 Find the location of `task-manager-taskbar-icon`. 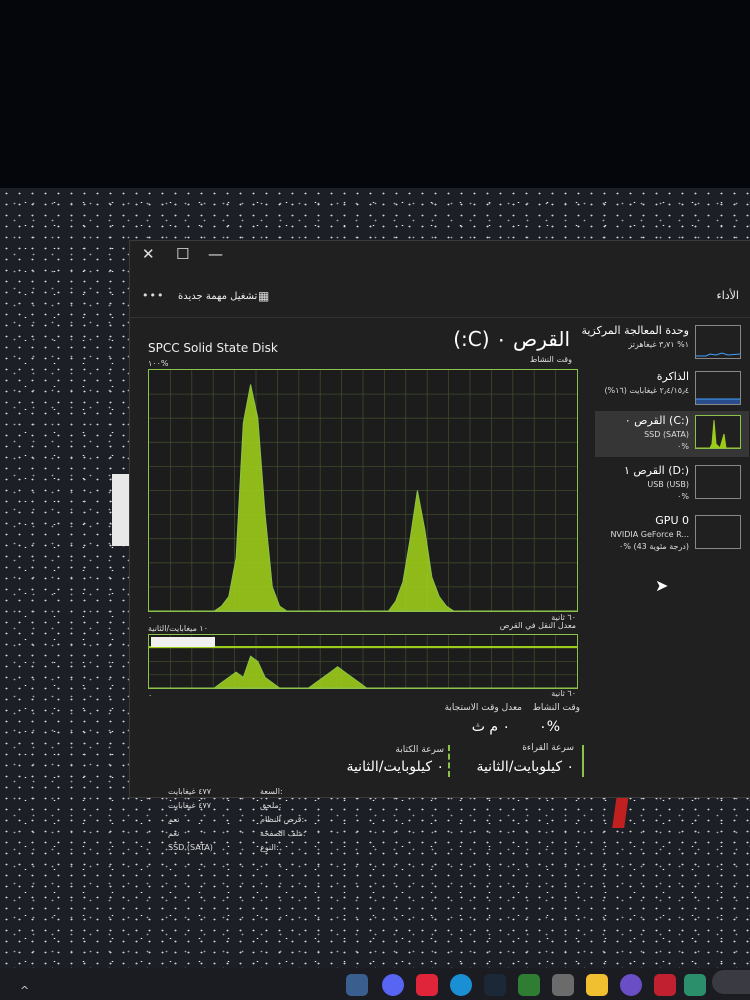

task-manager-taskbar-icon is located at coordinates (357, 985).